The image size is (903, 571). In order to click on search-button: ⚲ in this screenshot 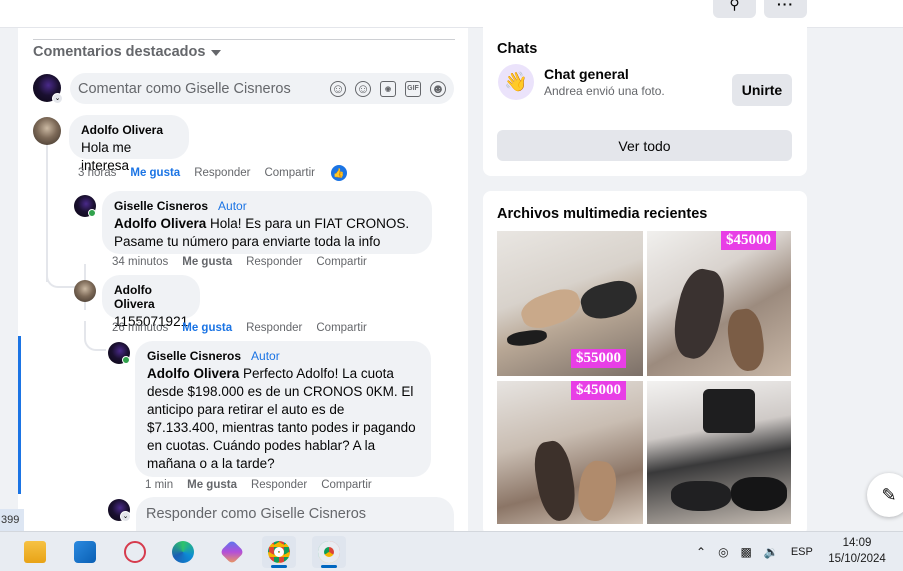, I will do `click(734, 9)`.